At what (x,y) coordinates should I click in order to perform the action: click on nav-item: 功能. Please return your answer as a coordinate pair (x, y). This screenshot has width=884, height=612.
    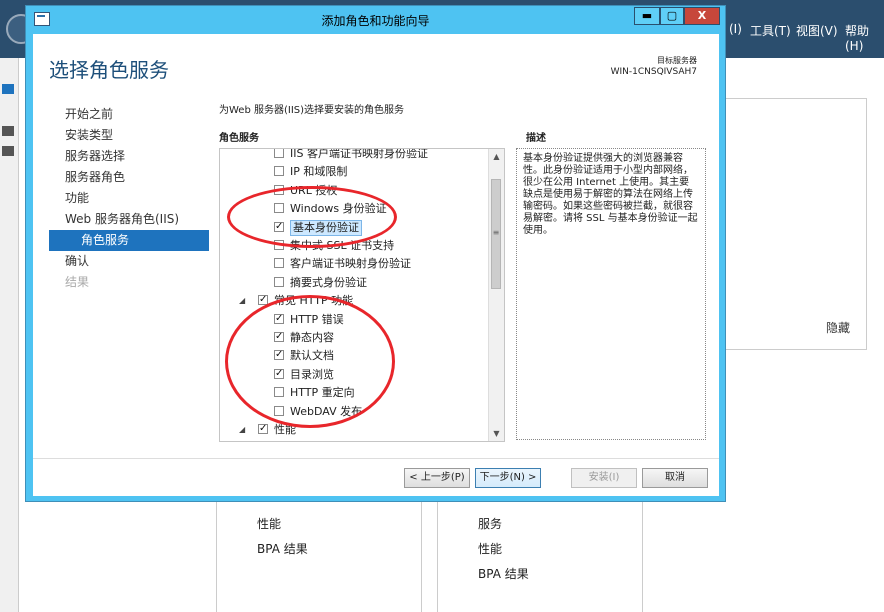
    Looking at the image, I should click on (129, 198).